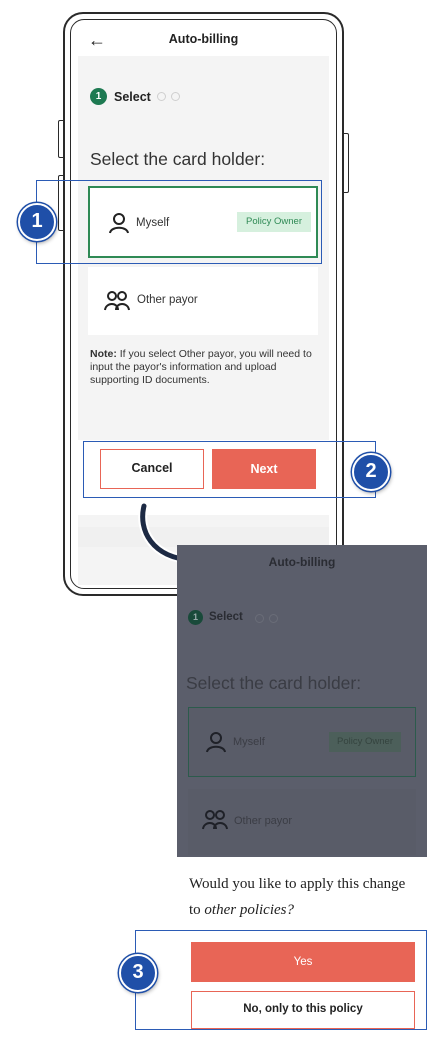 The image size is (427, 1041). I want to click on page-title: Auto-billing, so click(203, 39).